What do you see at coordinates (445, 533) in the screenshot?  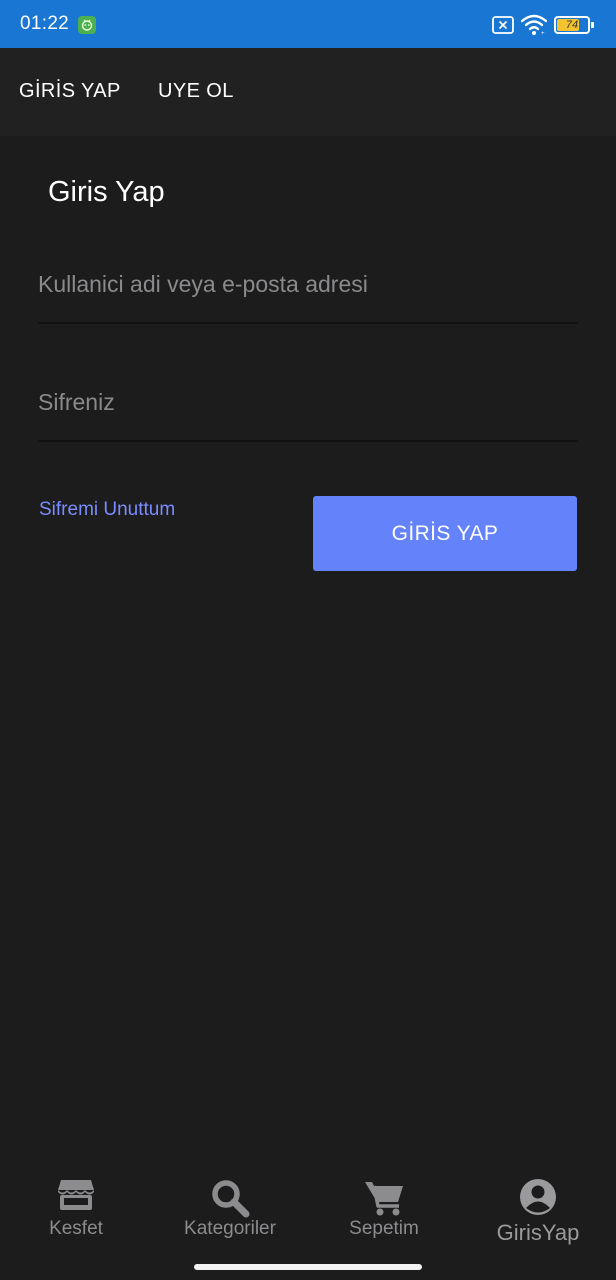 I see `login-submit-button: GİRİS YAP` at bounding box center [445, 533].